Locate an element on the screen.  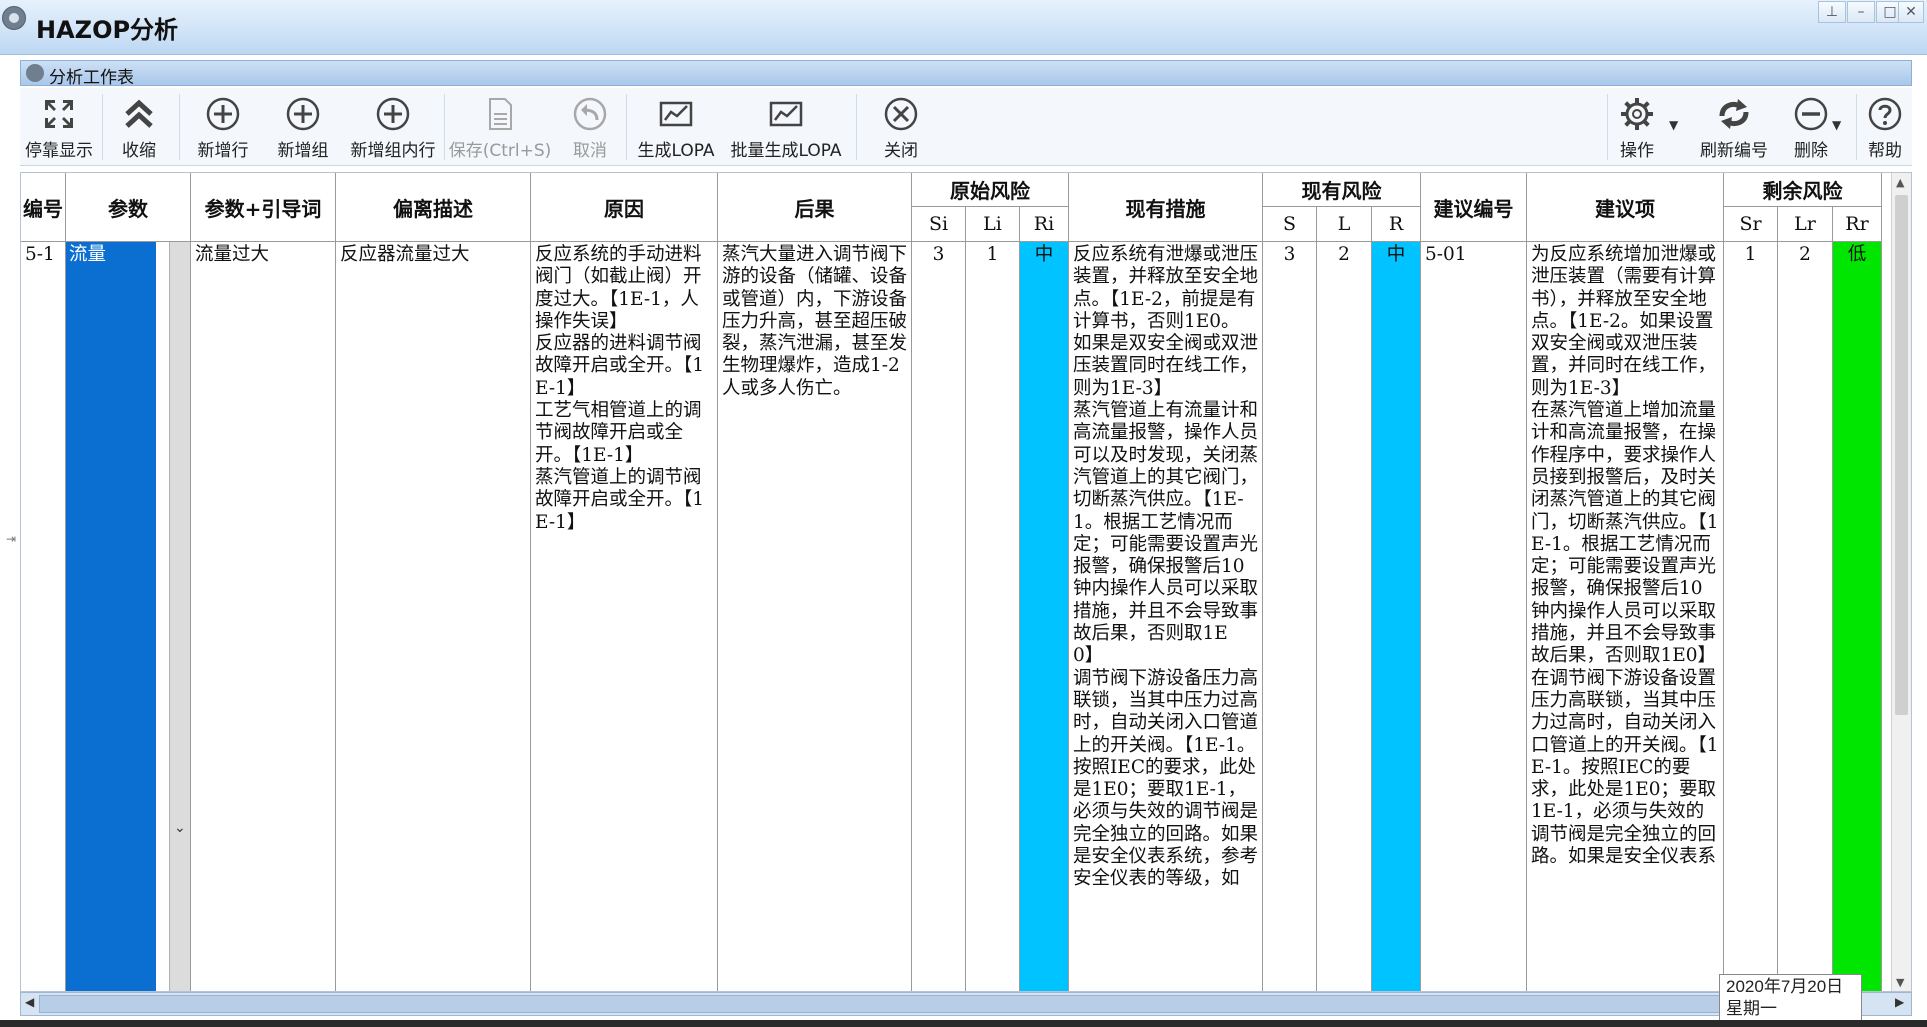
batch-generate-lopa-button: 批量生成LOPA is located at coordinates (786, 127).